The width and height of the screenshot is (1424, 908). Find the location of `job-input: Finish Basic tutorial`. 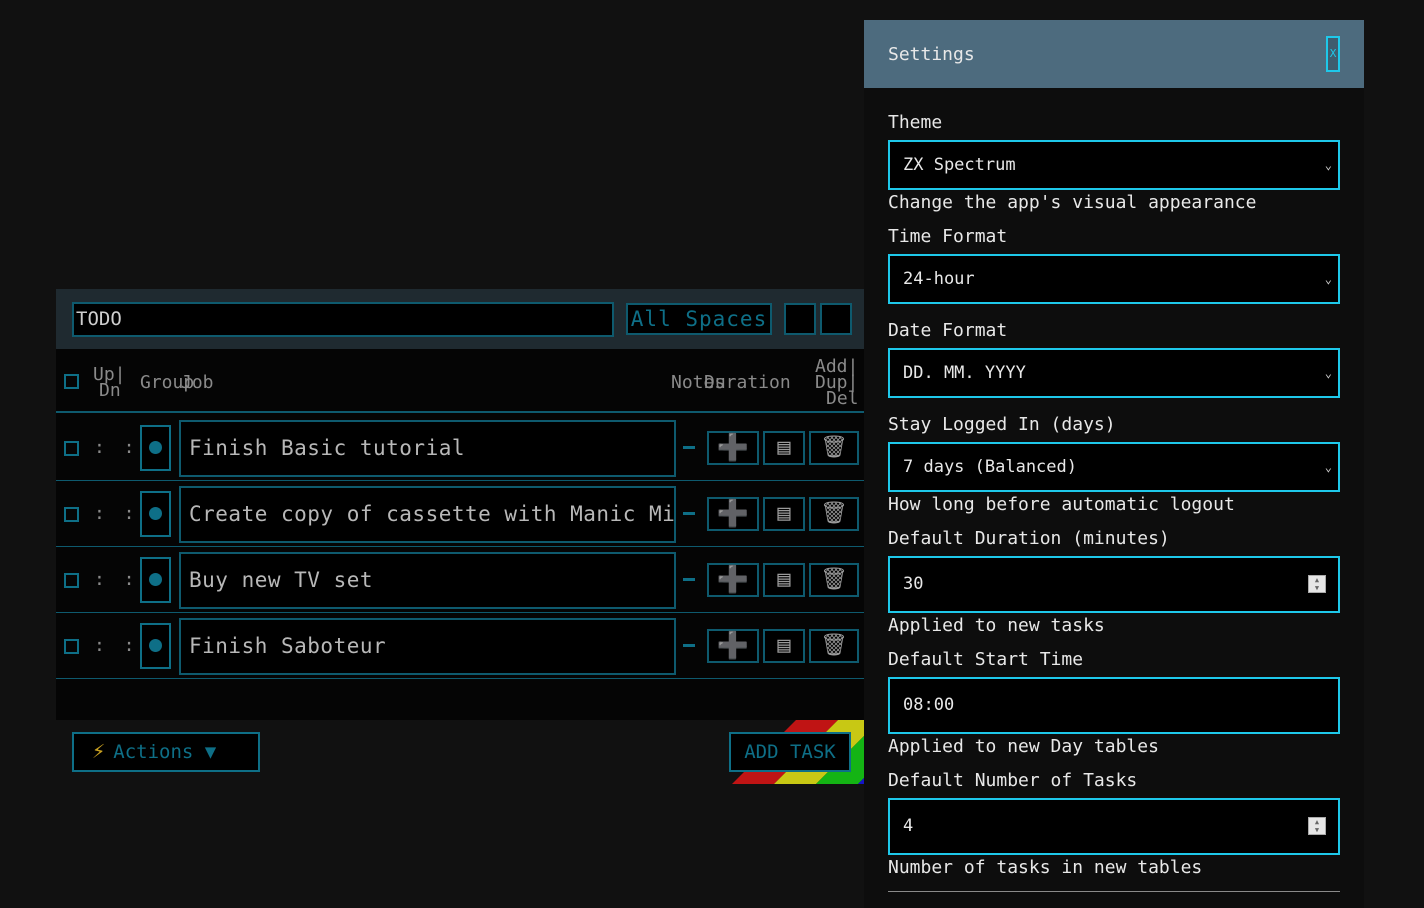

job-input: Finish Basic tutorial is located at coordinates (427, 448).